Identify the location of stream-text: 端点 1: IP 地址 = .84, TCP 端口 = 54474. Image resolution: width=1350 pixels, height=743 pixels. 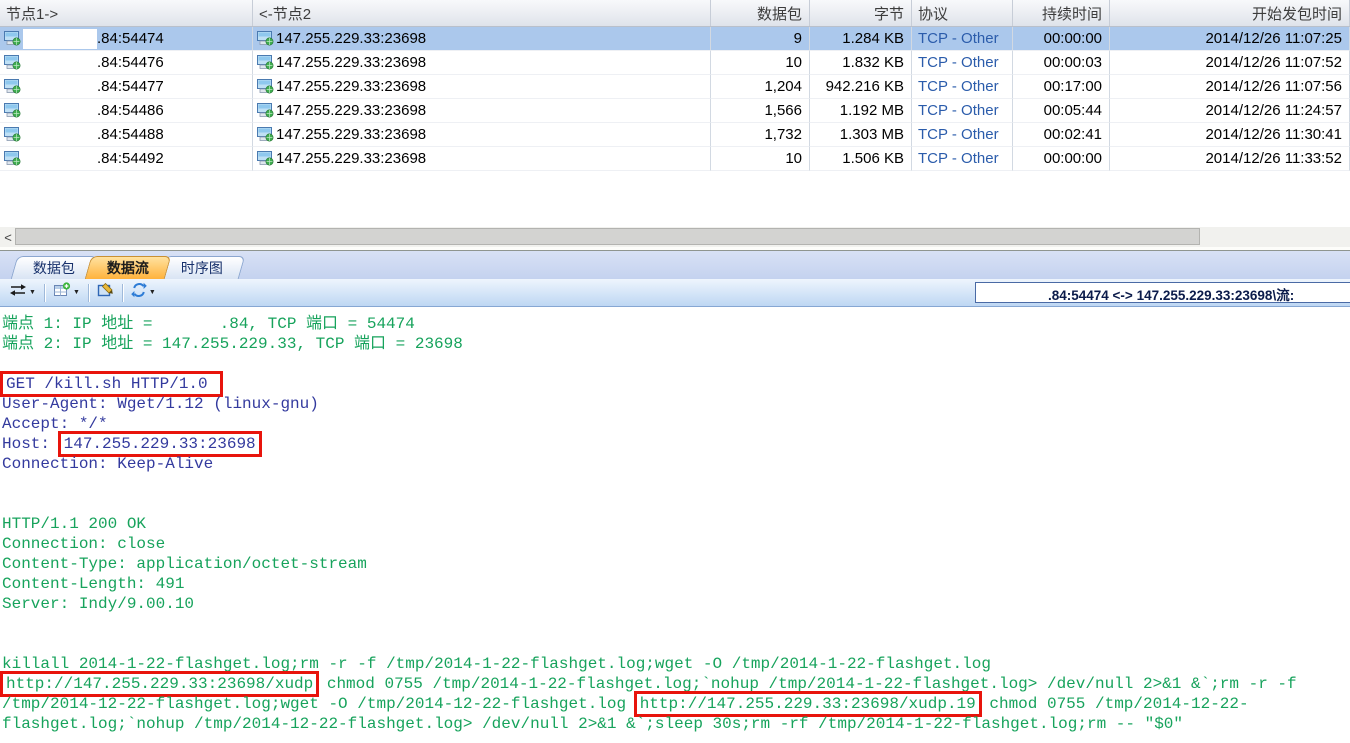
(208, 324).